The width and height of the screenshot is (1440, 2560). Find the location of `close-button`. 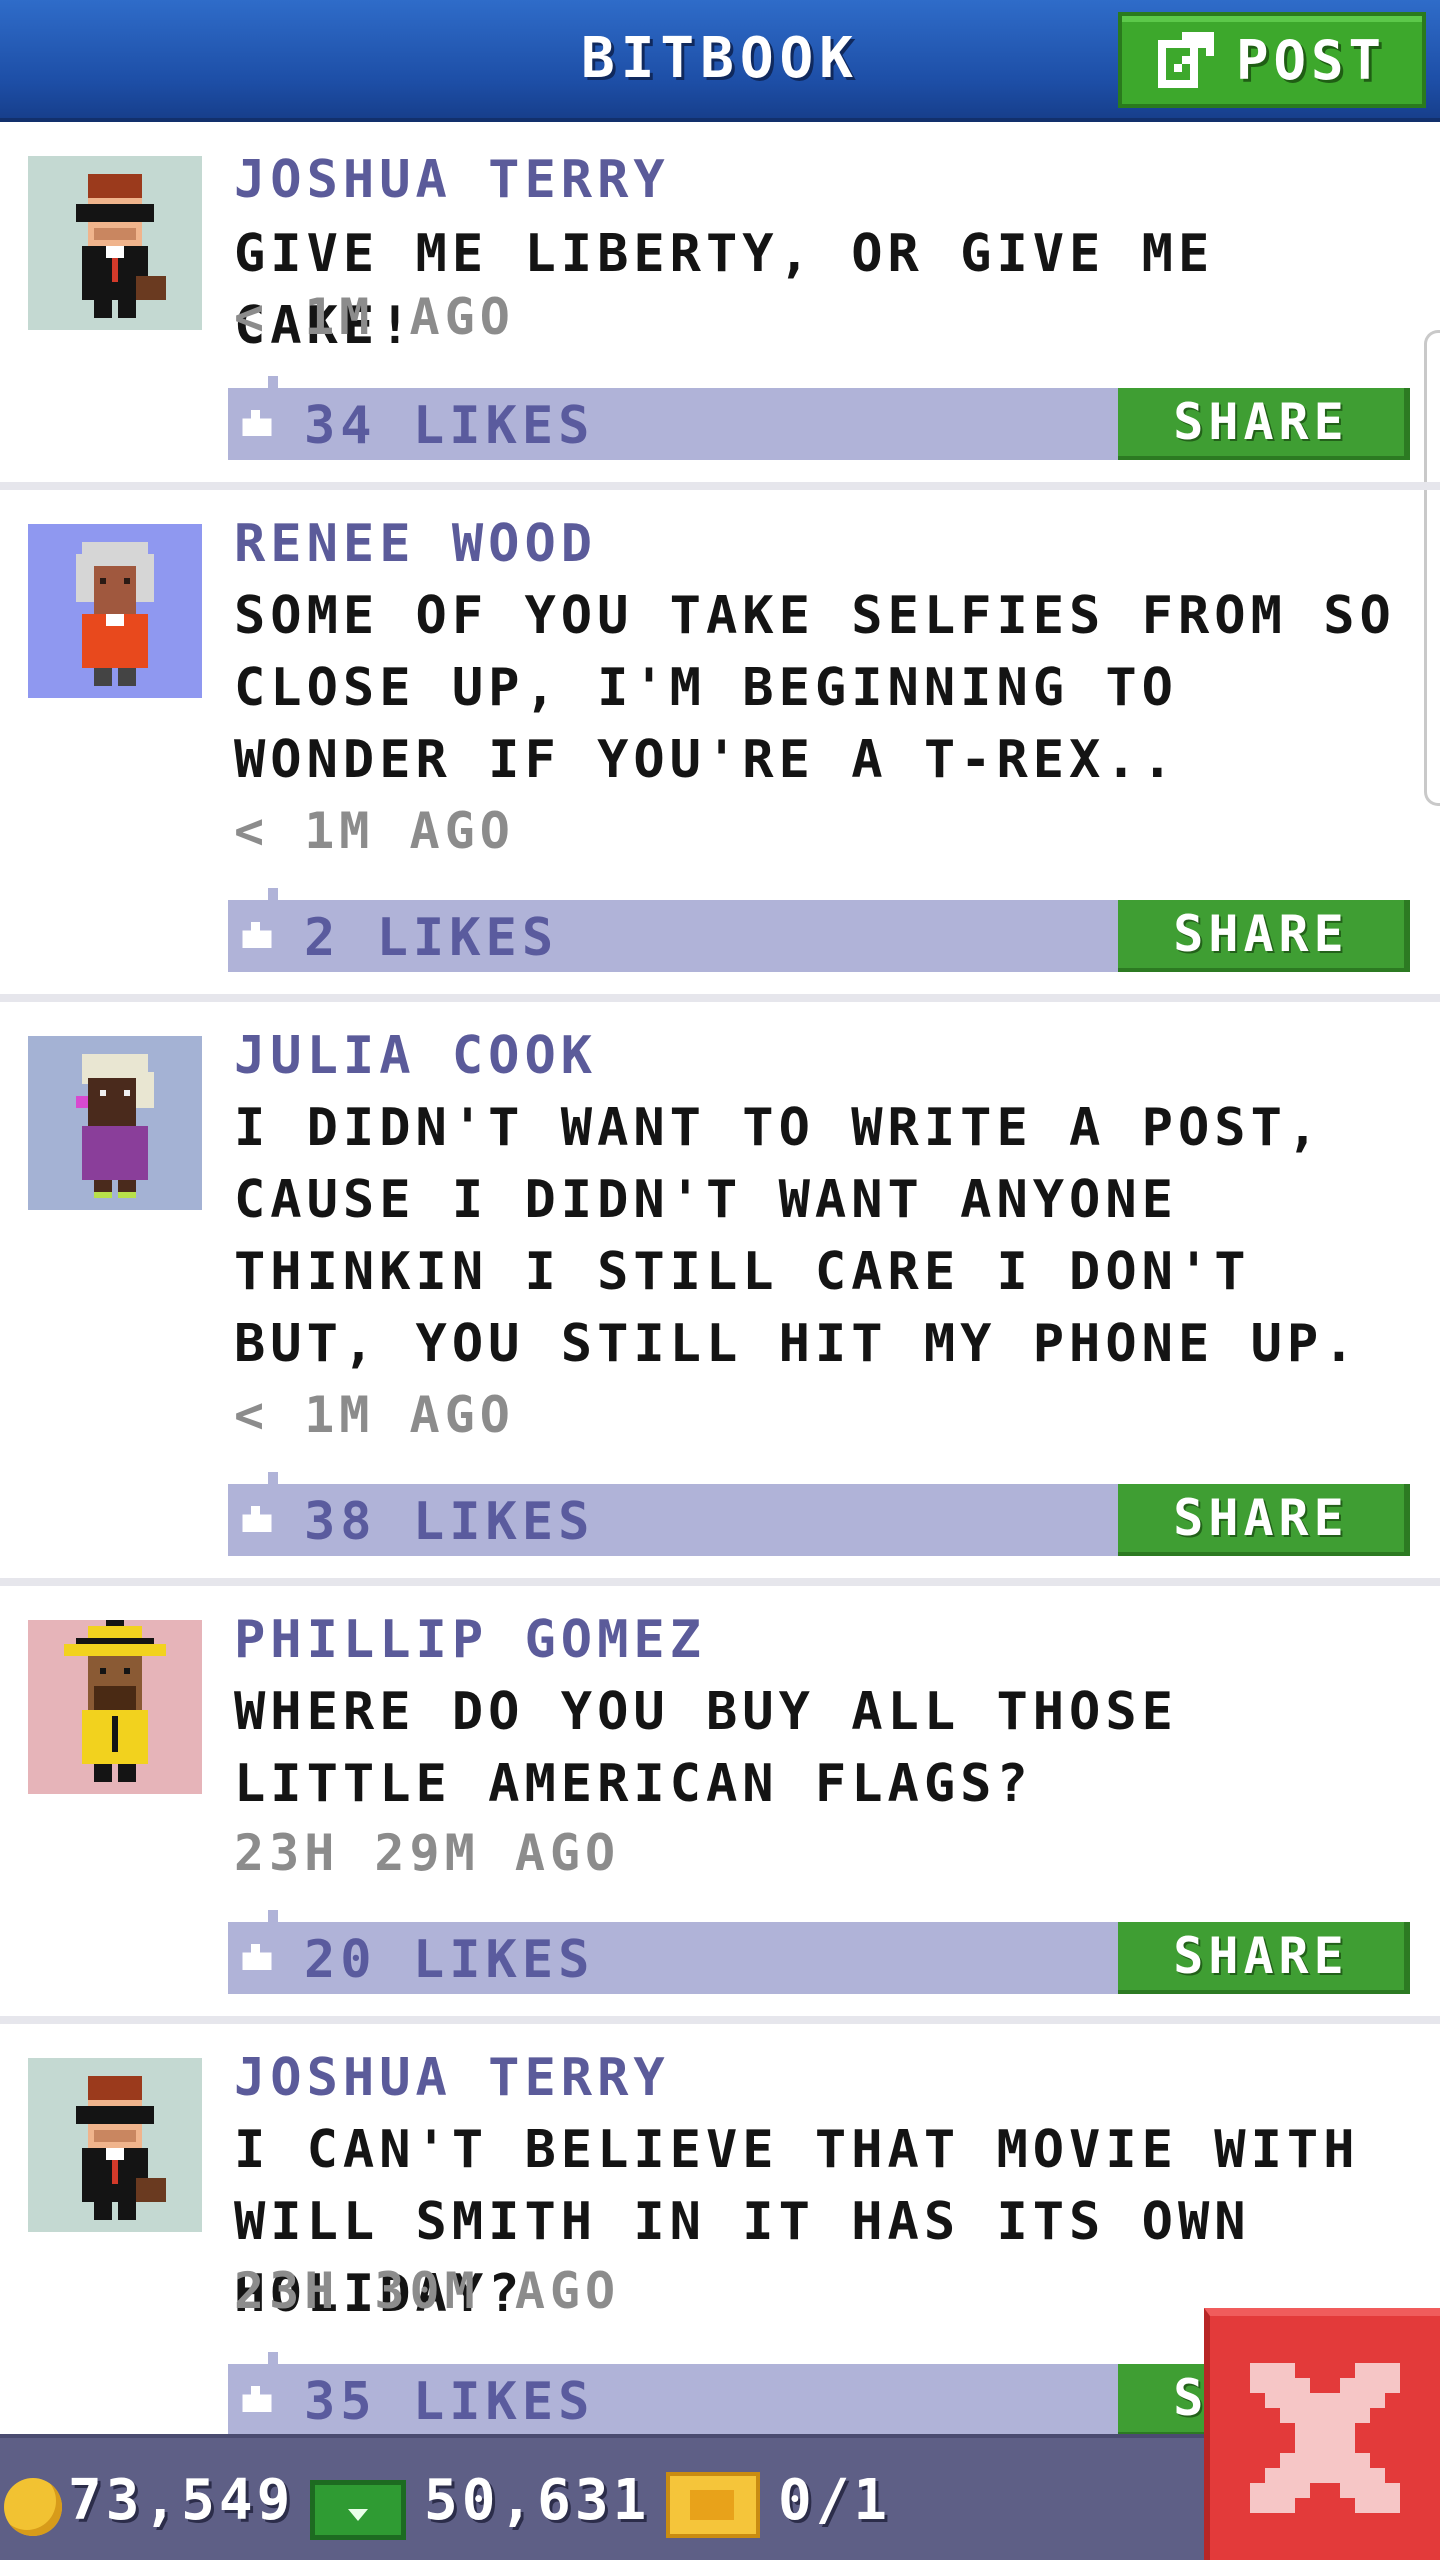

close-button is located at coordinates (1322, 2434).